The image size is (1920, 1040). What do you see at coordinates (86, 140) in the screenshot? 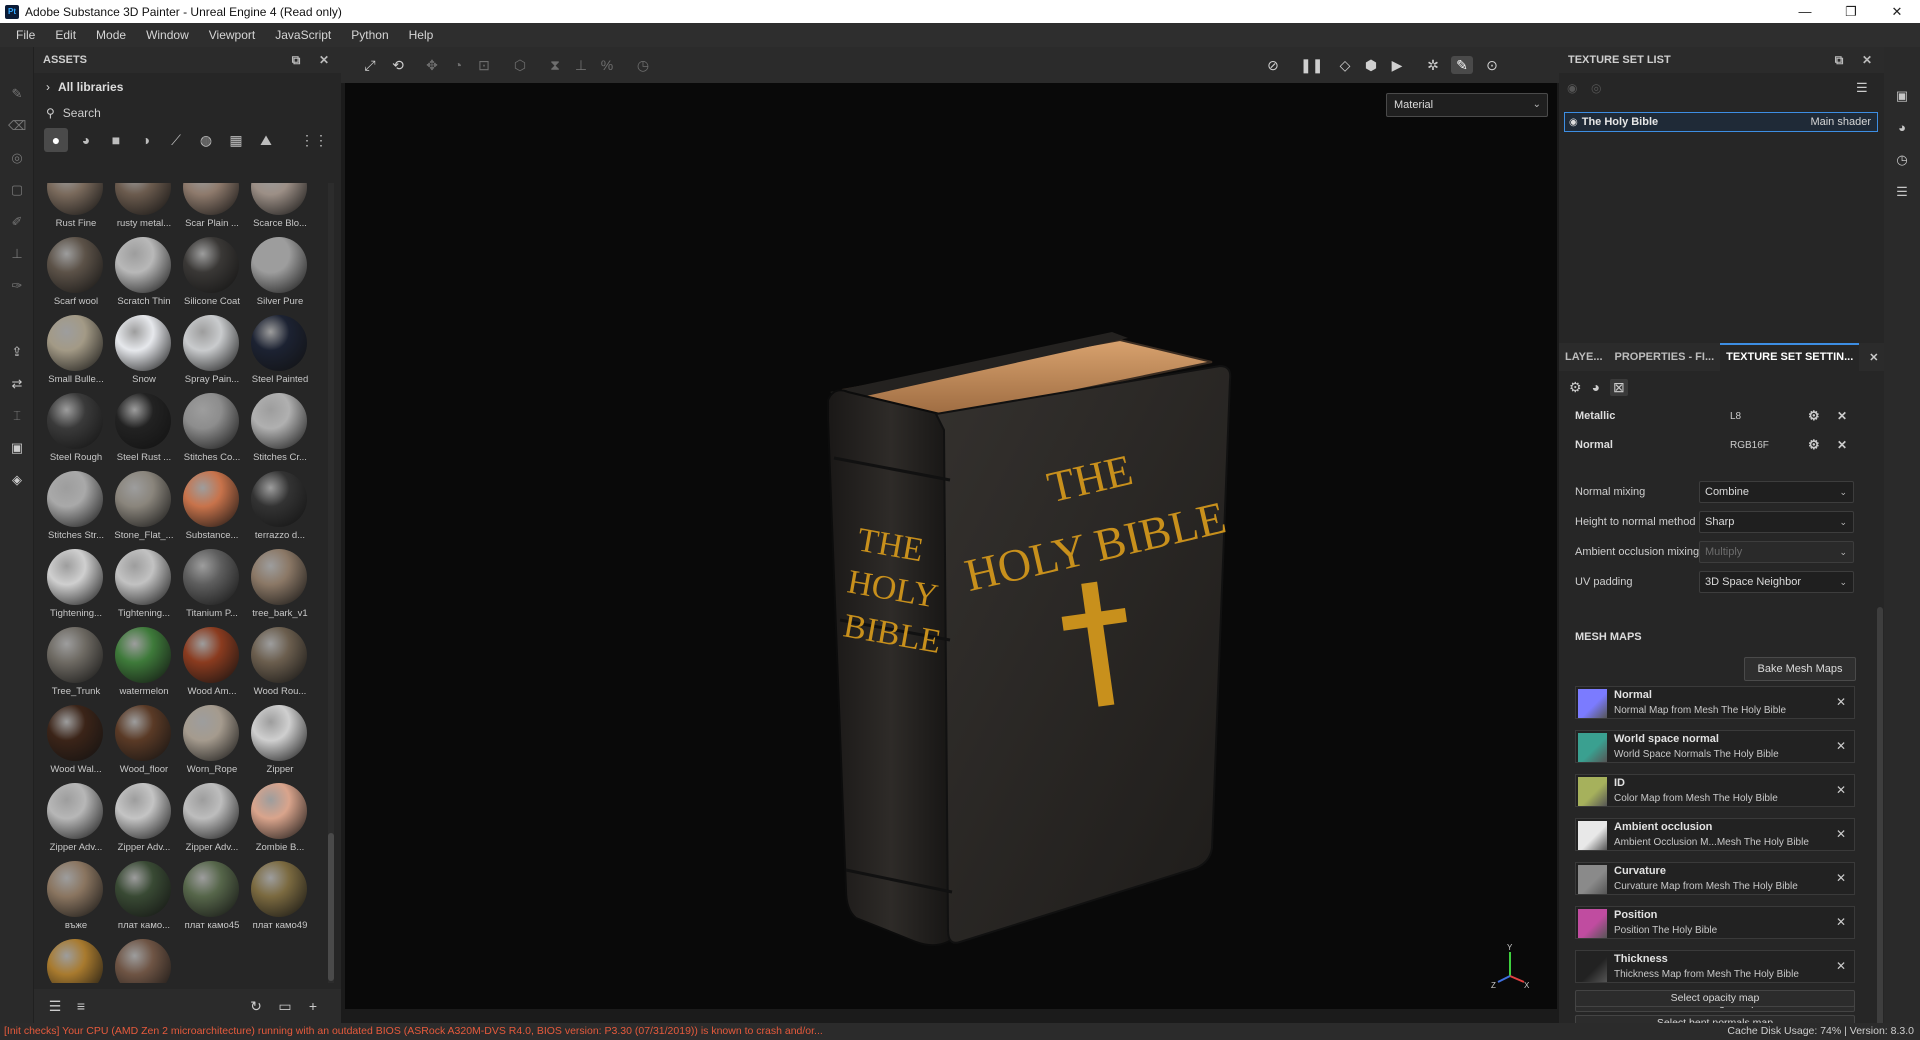
I see `smart-materials-filter-icon: ◕` at bounding box center [86, 140].